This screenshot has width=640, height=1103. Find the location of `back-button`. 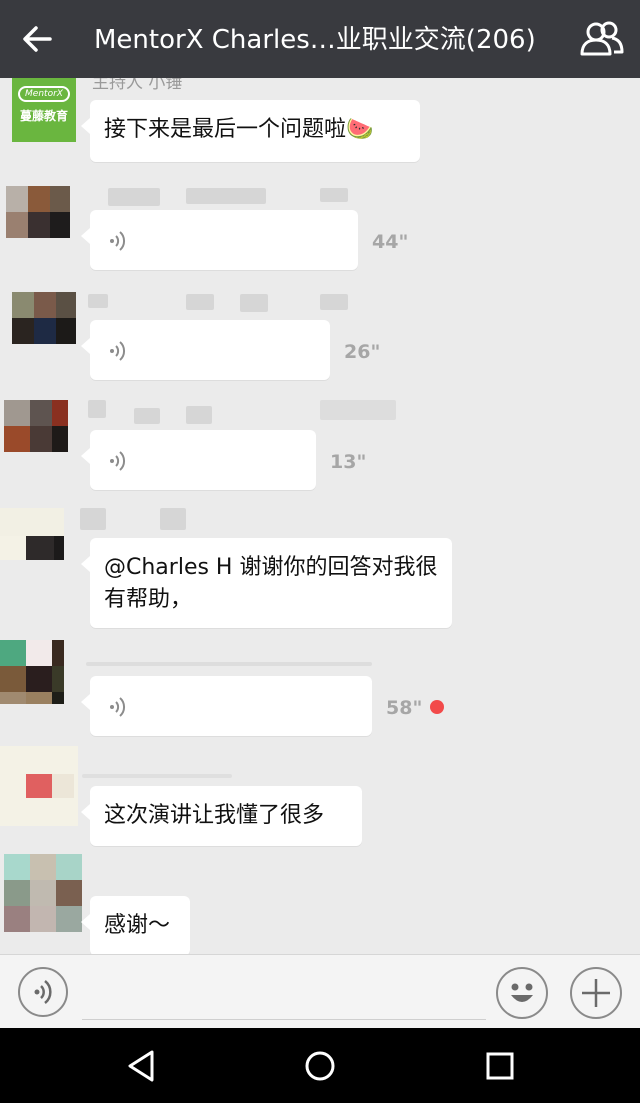

back-button is located at coordinates (38, 39).